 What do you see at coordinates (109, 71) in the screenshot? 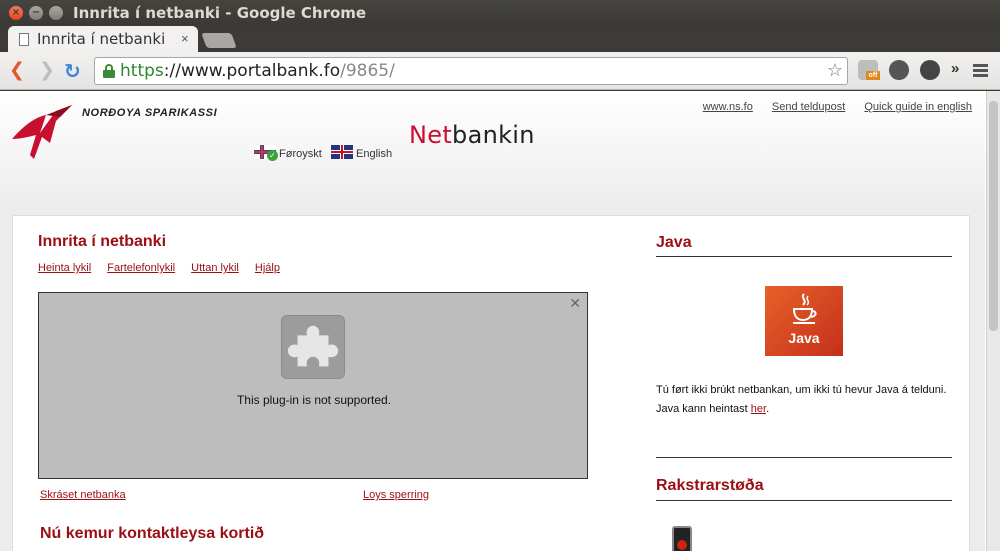
I see `lock-icon` at bounding box center [109, 71].